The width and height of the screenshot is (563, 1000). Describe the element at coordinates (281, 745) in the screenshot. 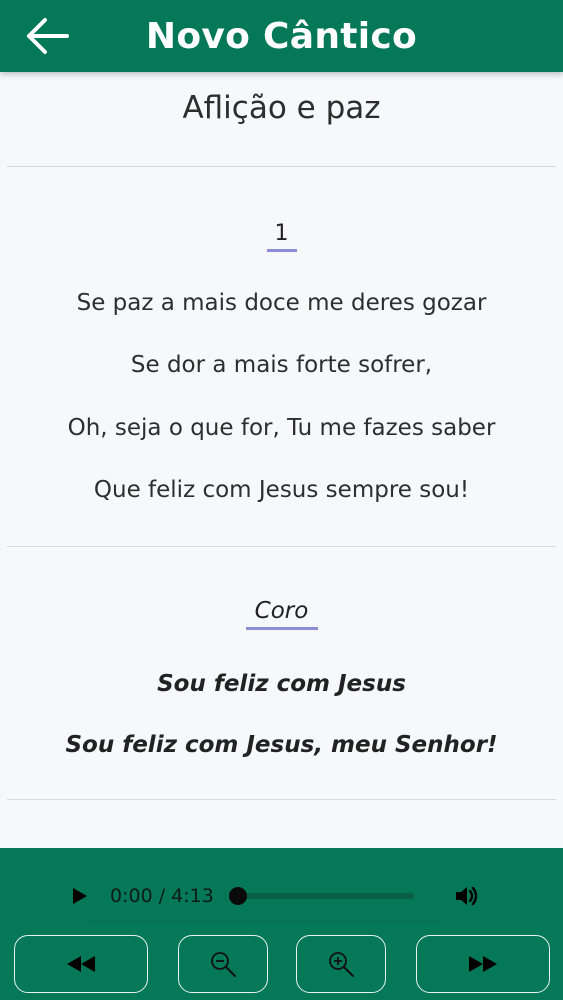

I see `chorus-line: Sou feliz com Jesus, meu Senhor!` at that location.